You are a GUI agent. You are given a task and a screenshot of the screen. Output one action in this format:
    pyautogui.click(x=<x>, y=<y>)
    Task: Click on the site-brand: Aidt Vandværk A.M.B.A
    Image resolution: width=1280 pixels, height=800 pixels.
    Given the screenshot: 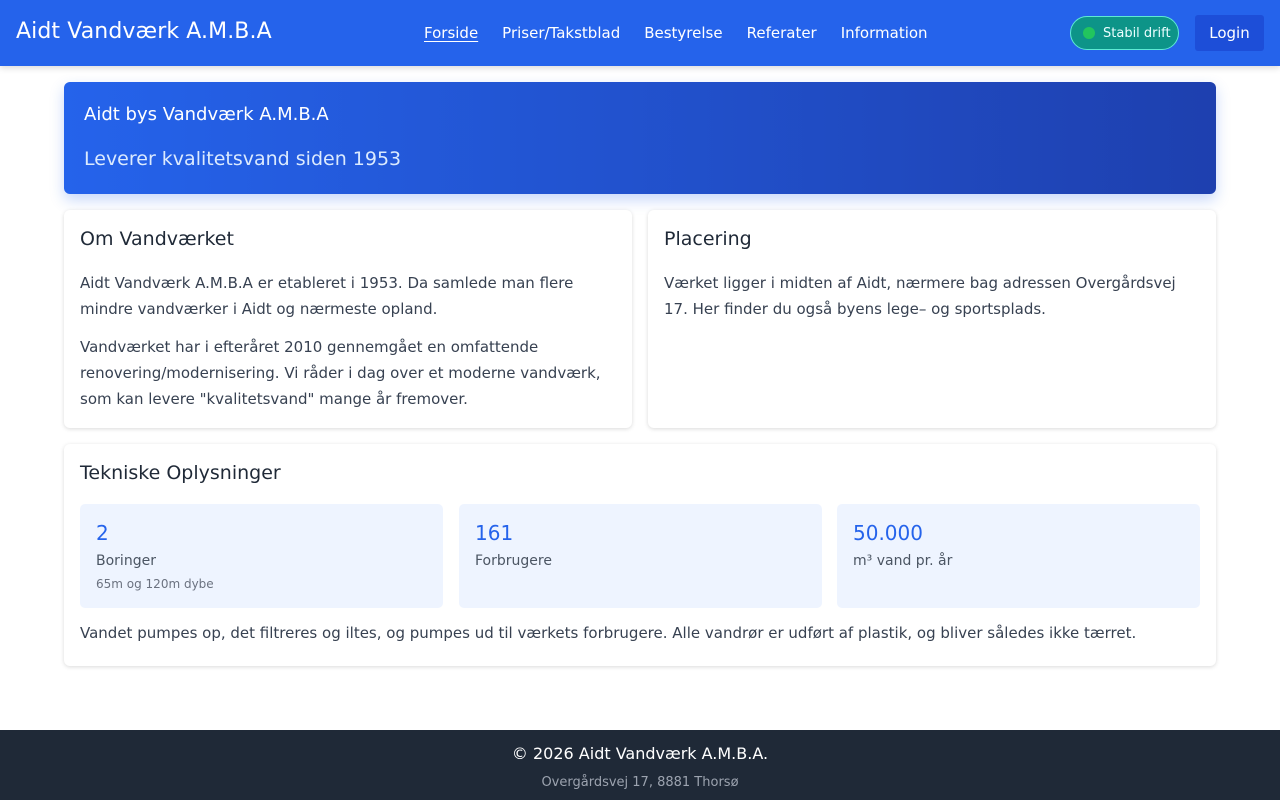 What is the action you would take?
    pyautogui.click(x=144, y=31)
    